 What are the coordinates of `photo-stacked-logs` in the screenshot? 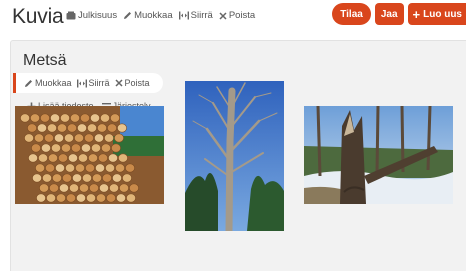 It's located at (89, 155).